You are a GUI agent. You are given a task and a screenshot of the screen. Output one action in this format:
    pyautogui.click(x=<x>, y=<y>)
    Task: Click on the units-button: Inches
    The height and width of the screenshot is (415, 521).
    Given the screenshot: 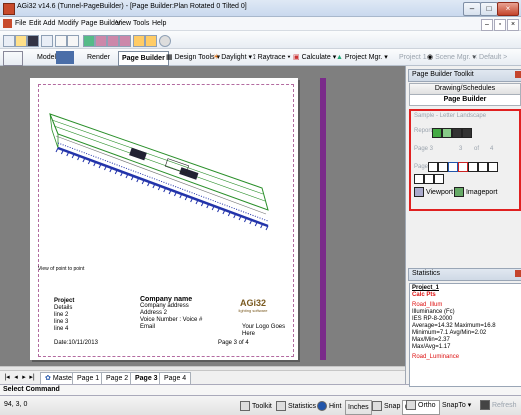 What is the action you would take?
    pyautogui.click(x=358, y=407)
    